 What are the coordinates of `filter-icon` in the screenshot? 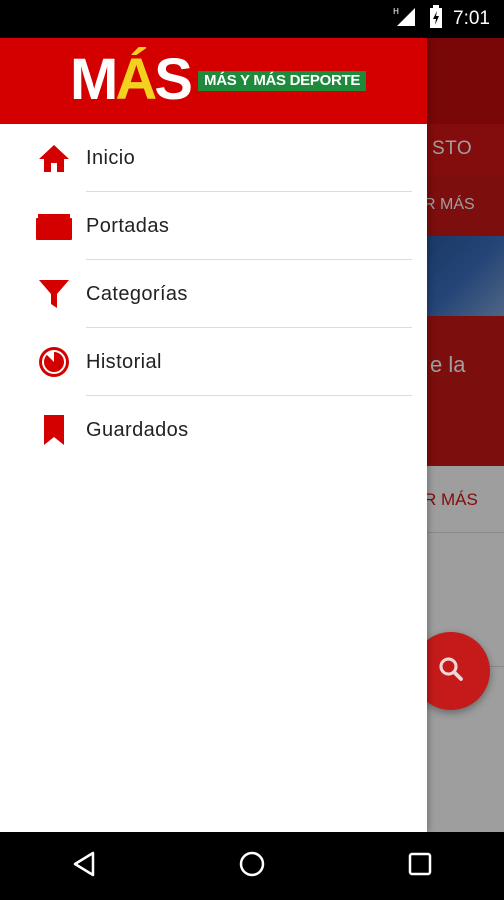 It's located at (54, 294).